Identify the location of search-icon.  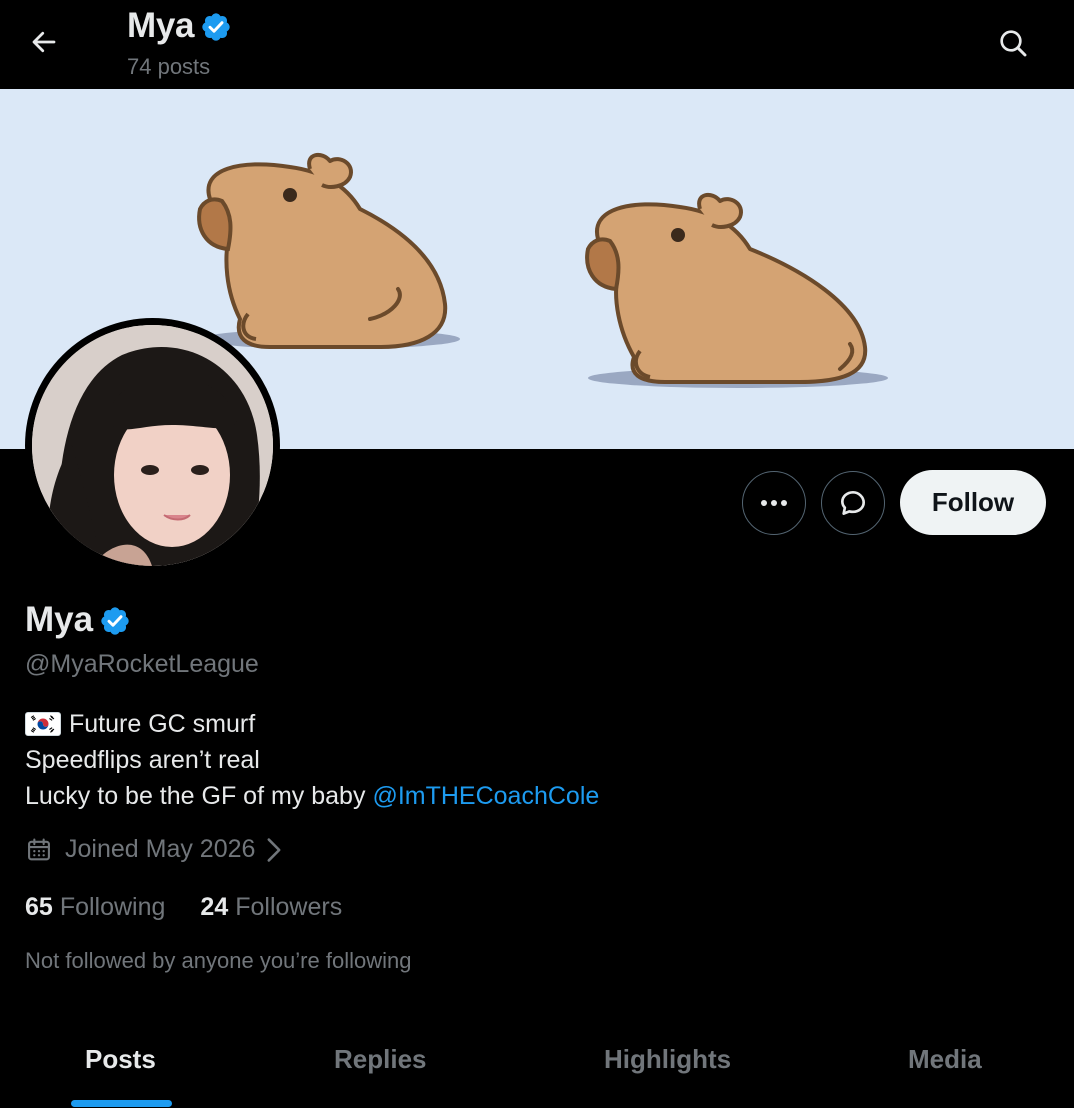
(1013, 43).